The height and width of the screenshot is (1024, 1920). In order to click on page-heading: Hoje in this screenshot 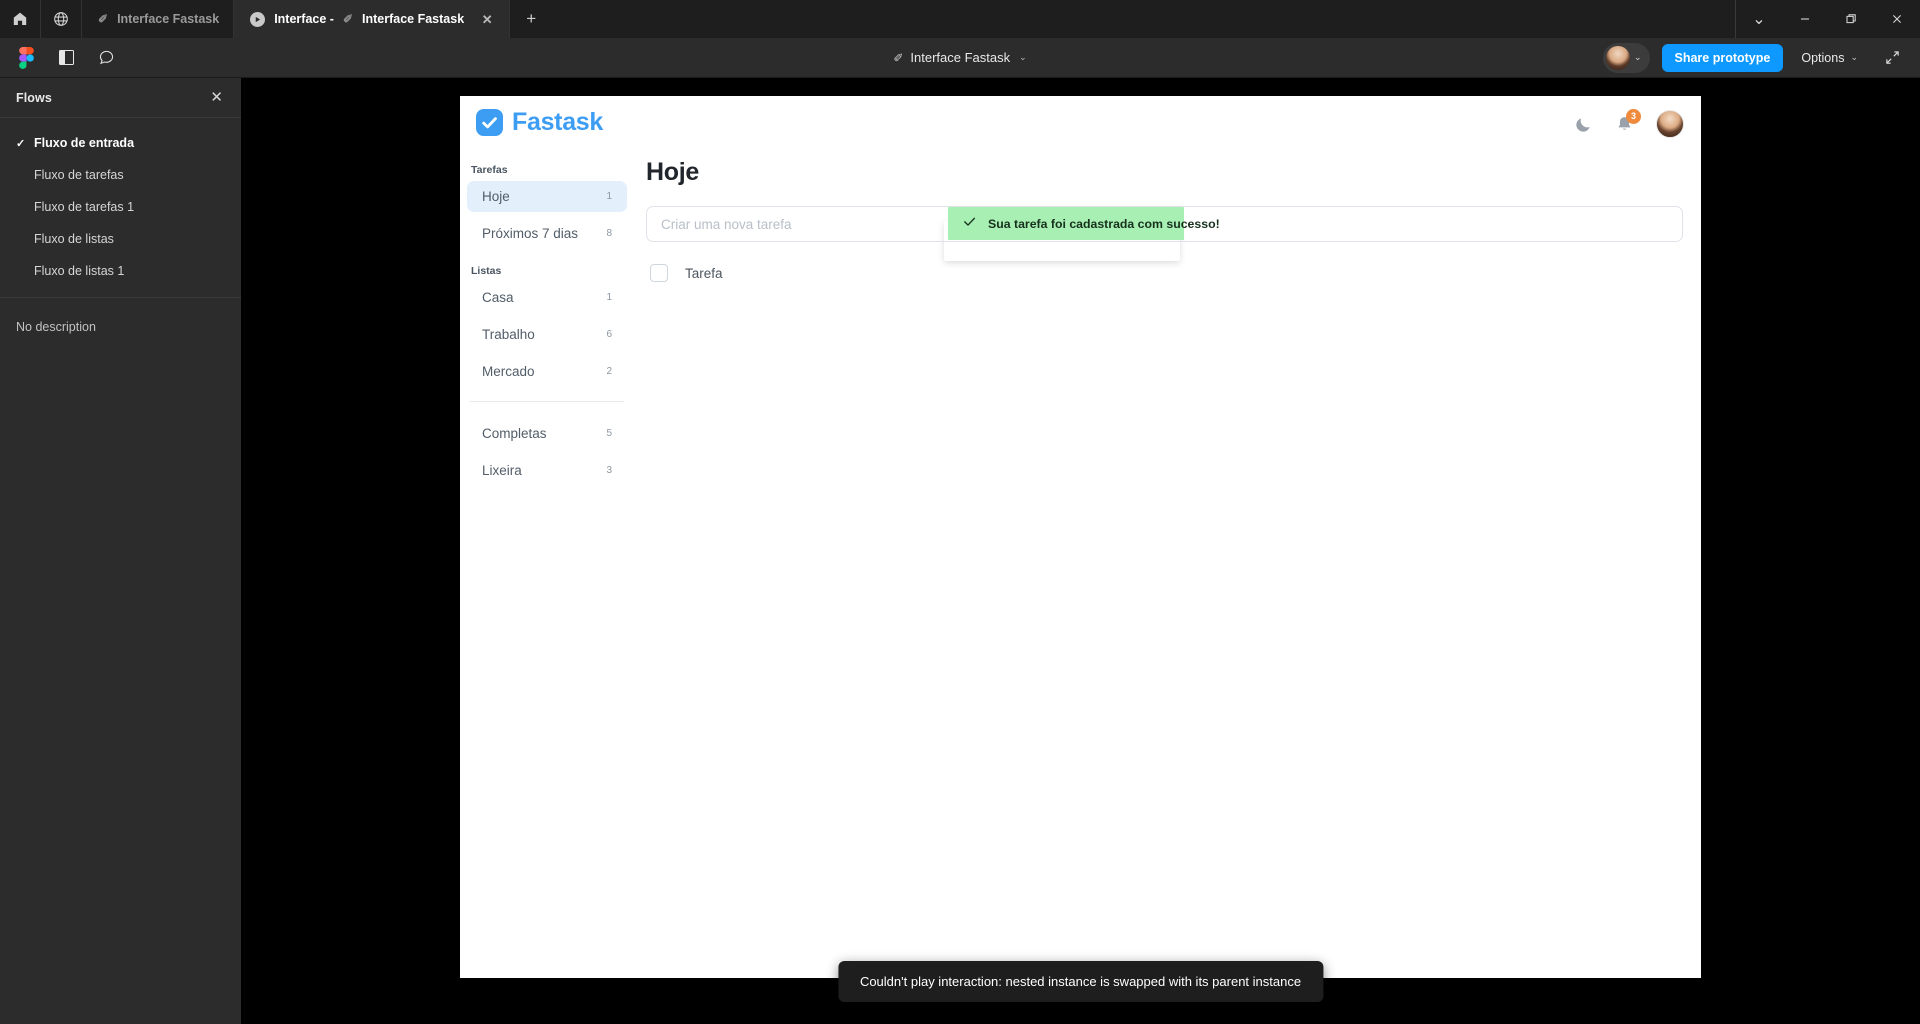, I will do `click(672, 172)`.